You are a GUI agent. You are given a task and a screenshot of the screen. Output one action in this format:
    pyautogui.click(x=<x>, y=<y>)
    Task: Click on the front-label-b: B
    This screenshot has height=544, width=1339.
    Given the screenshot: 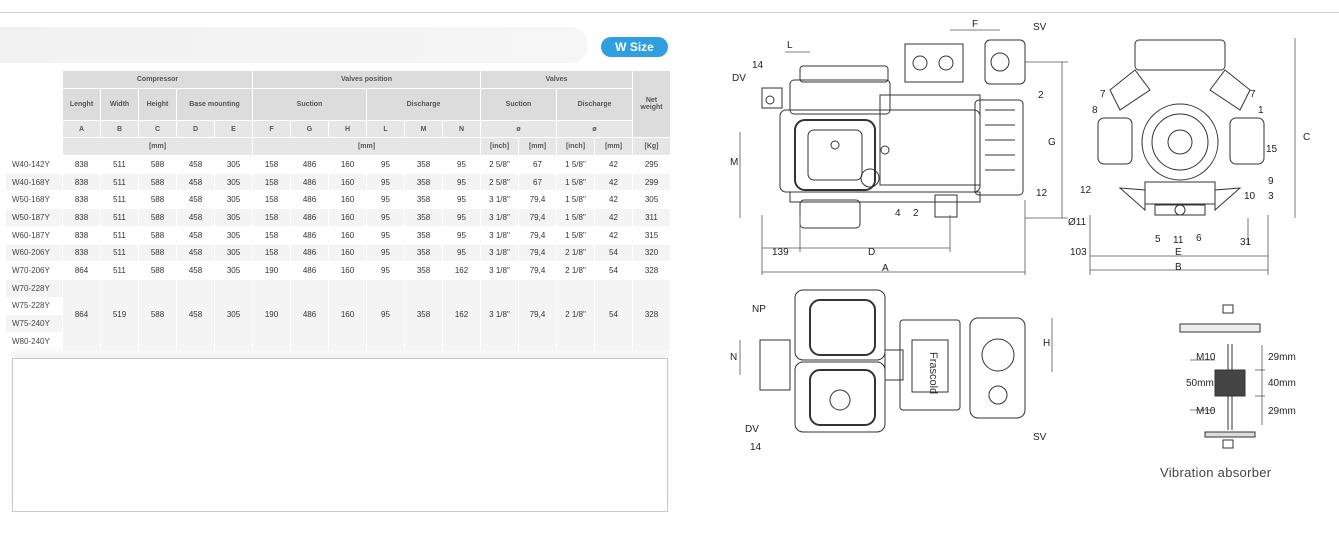 What is the action you would take?
    pyautogui.click(x=1178, y=267)
    